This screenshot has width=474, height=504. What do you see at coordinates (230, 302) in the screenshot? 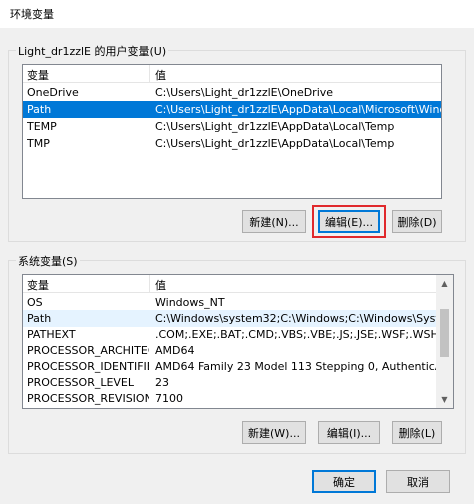
I see `list-item: OS Windows_NT` at bounding box center [230, 302].